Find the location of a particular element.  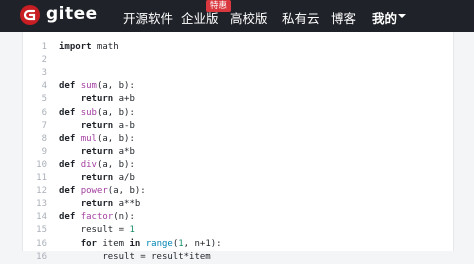

line-number: 10 is located at coordinates (35, 165).